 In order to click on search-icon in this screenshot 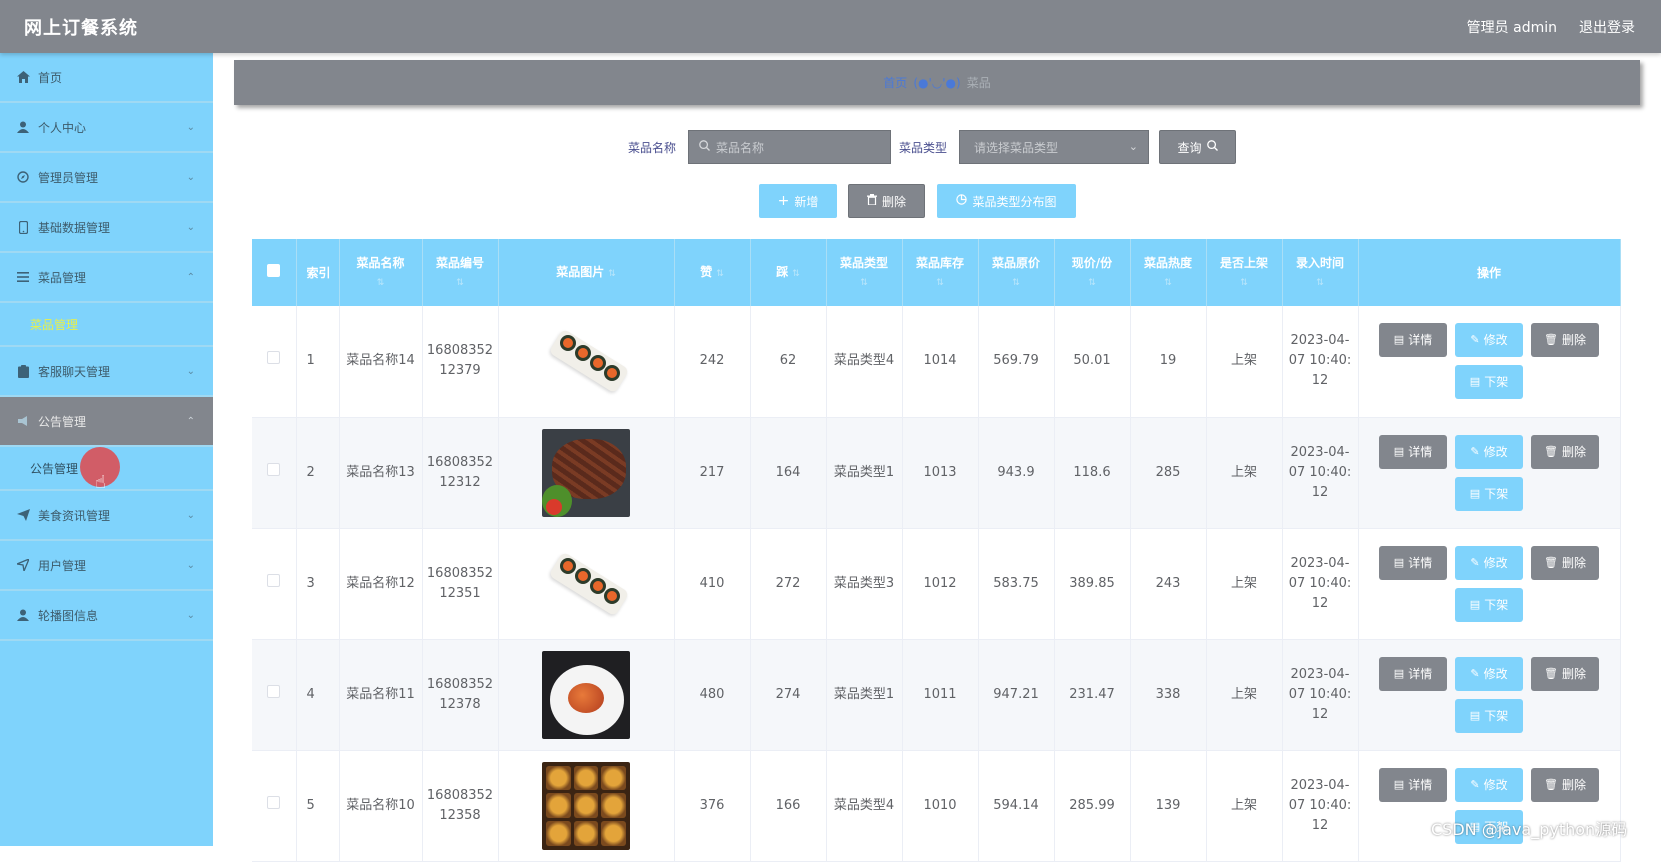, I will do `click(1212, 147)`.